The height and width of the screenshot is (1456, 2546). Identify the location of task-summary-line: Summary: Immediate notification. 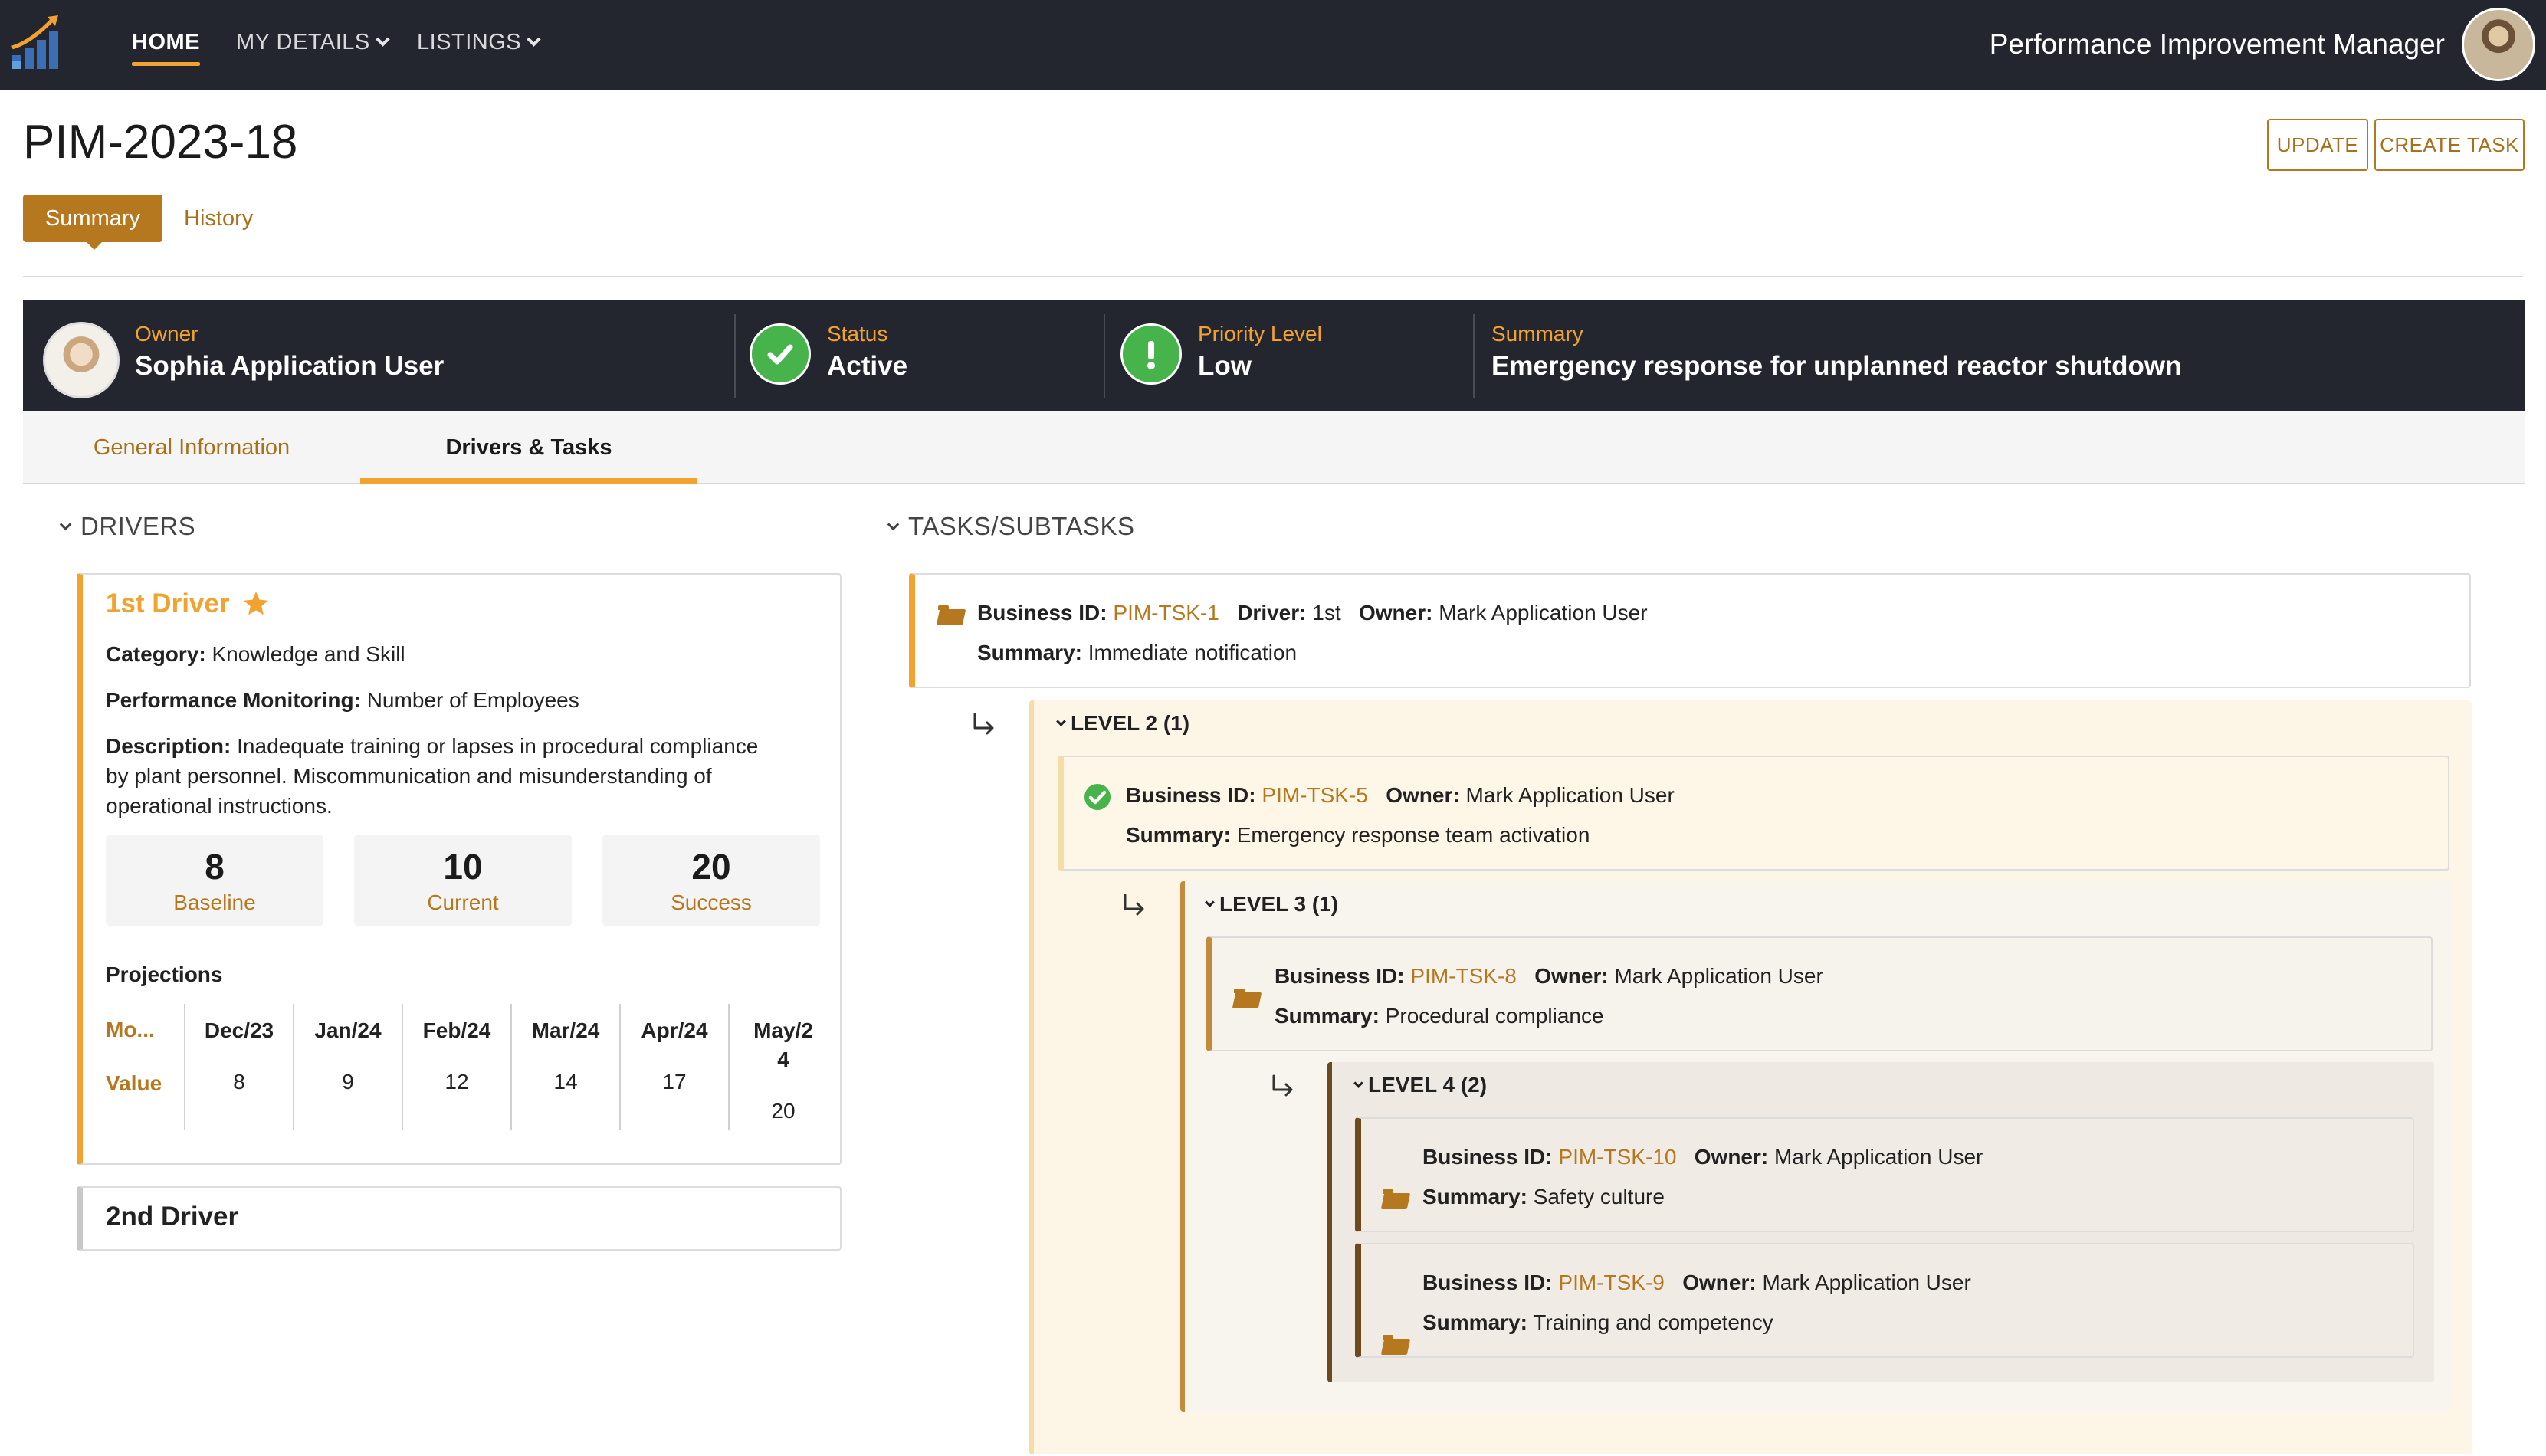
(1137, 653).